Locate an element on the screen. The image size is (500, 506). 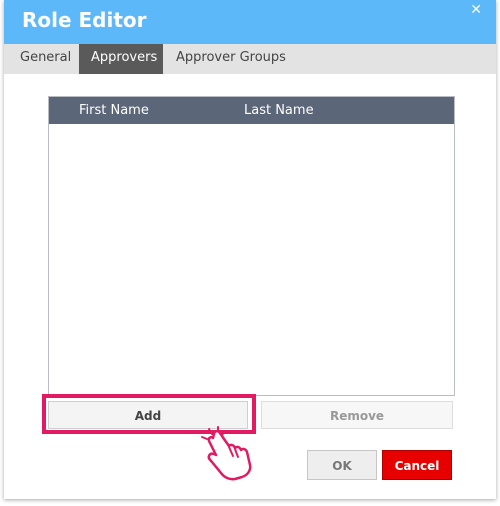
column-first-name: First Name is located at coordinates (114, 110).